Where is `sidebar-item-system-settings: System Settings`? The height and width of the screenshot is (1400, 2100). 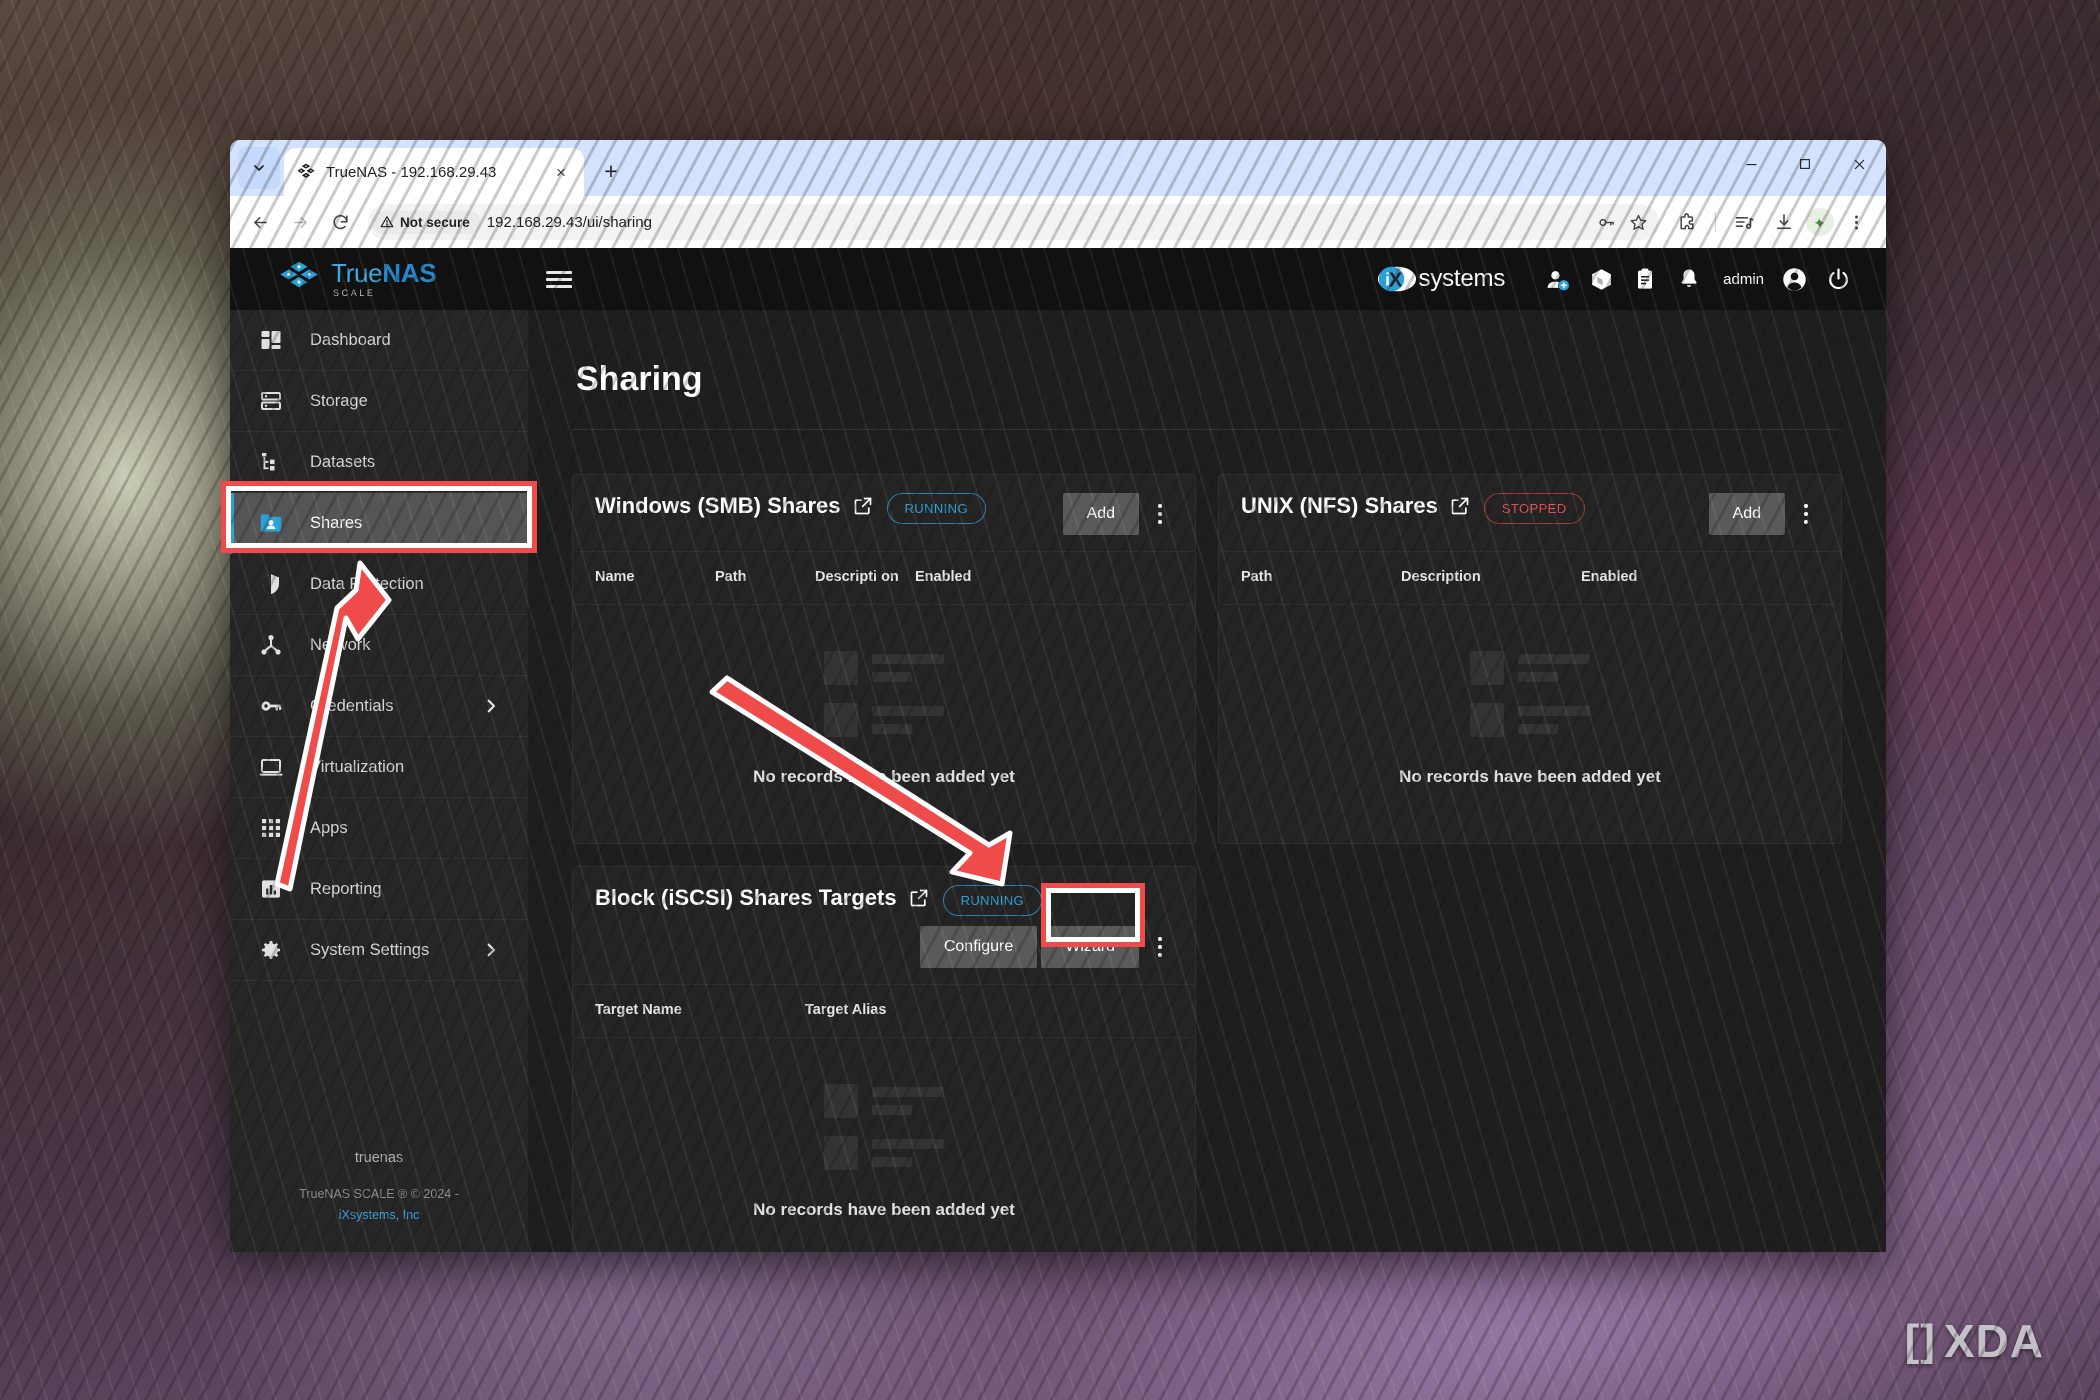
sidebar-item-system-settings: System Settings is located at coordinates (379, 950).